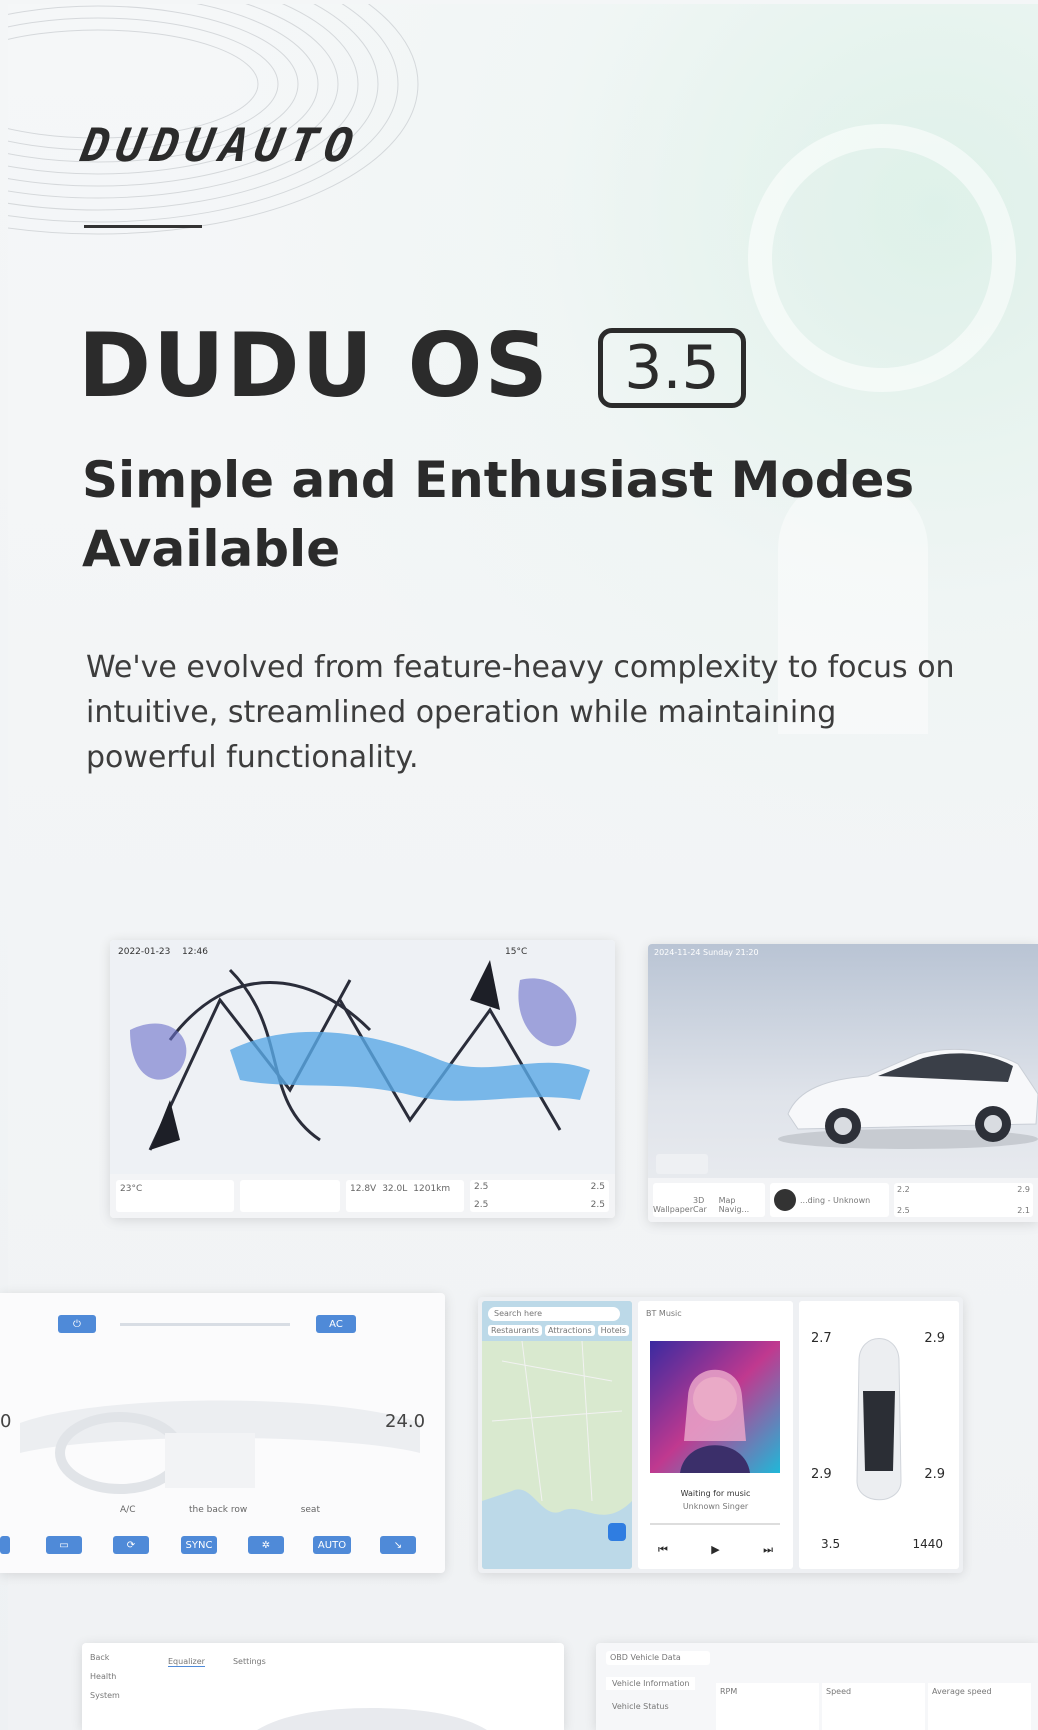 The height and width of the screenshot is (1730, 1038). Describe the element at coordinates (266, 1545) in the screenshot. I see `fan-button: ✲` at that location.